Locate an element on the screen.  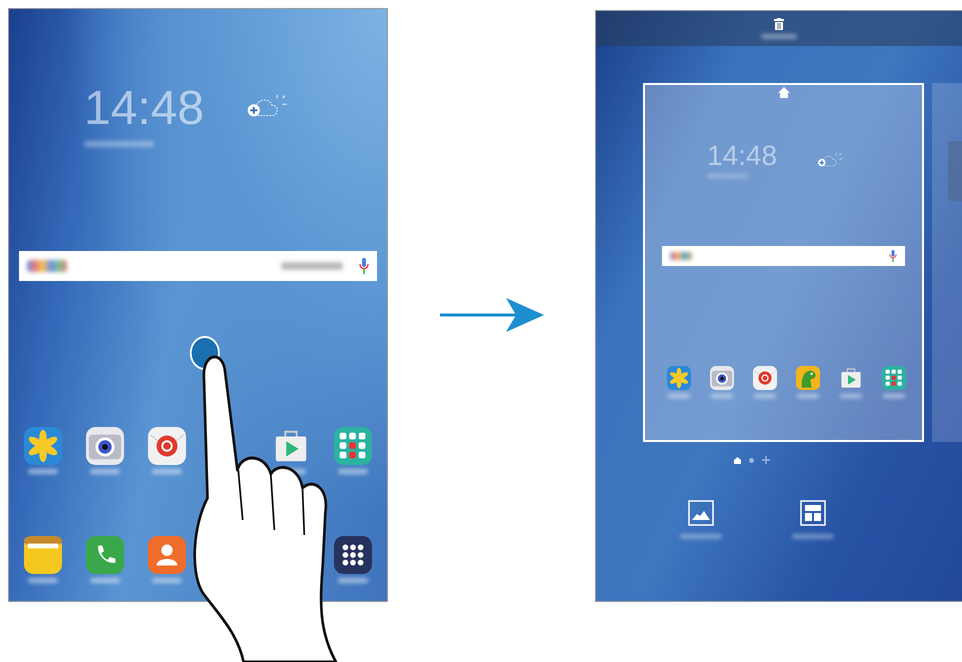
apps-grid-icon is located at coordinates (353, 555).